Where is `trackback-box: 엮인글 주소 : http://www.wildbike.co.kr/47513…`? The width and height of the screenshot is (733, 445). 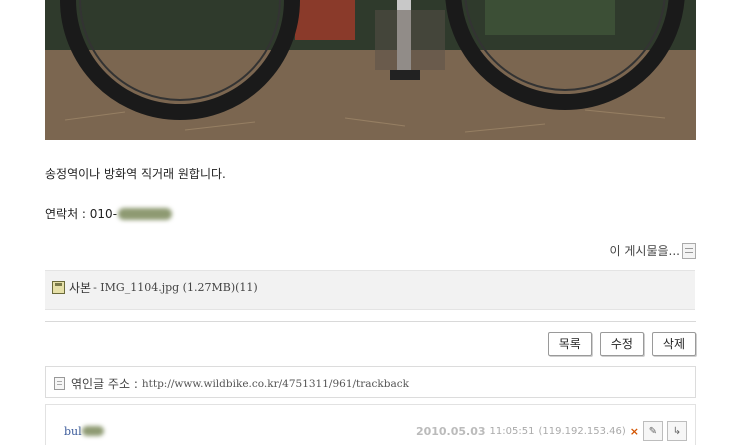
trackback-box: 엮인글 주소 : http://www.wildbike.co.kr/47513… is located at coordinates (370, 382).